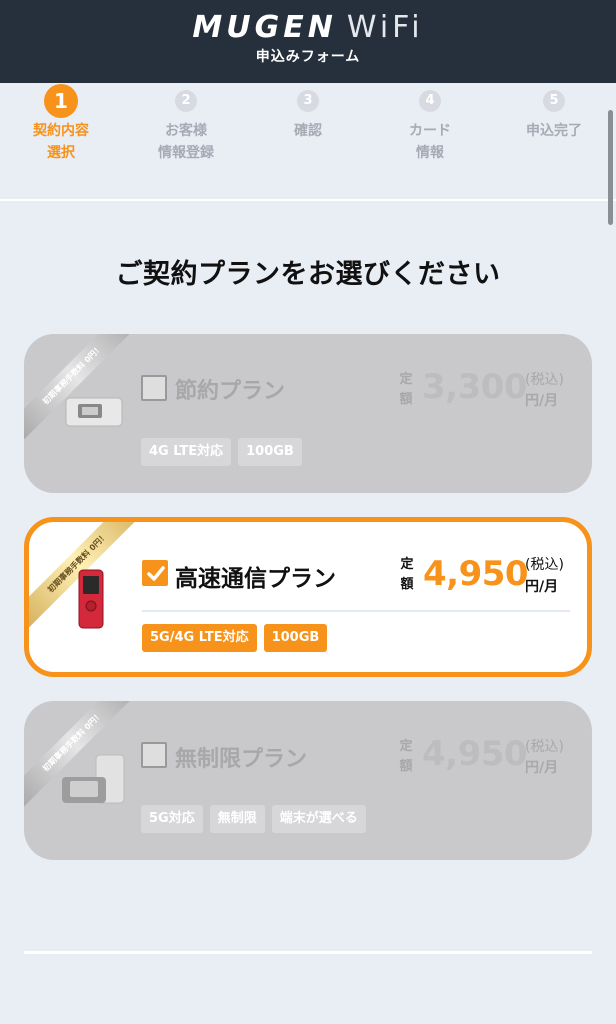 The width and height of the screenshot is (616, 1024). I want to click on step-label: 申込完了, so click(554, 131).